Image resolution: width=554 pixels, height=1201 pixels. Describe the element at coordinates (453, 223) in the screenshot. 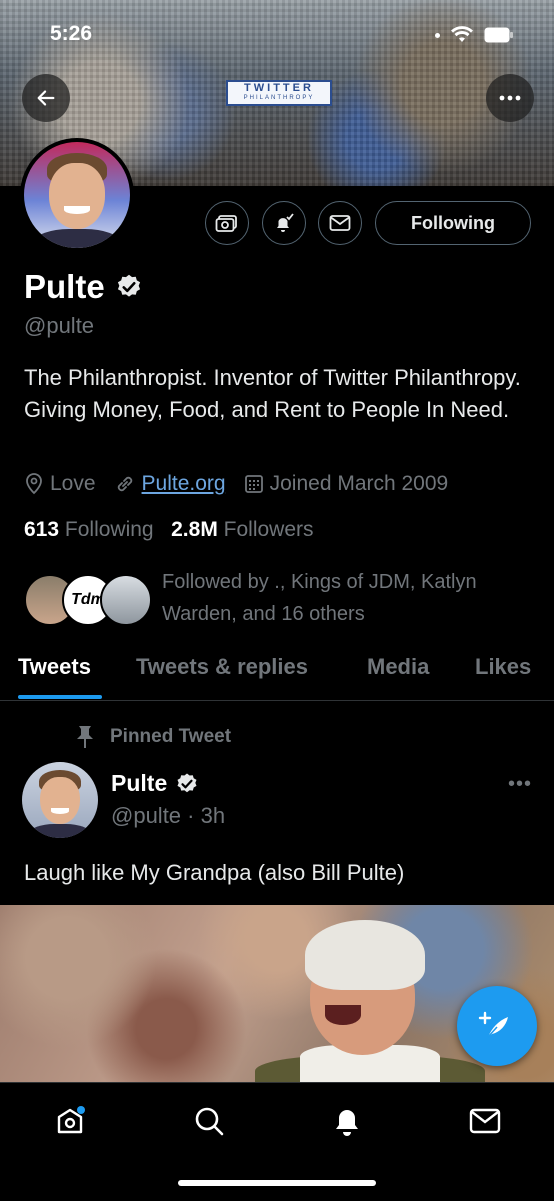

I see `following-button: Following` at that location.